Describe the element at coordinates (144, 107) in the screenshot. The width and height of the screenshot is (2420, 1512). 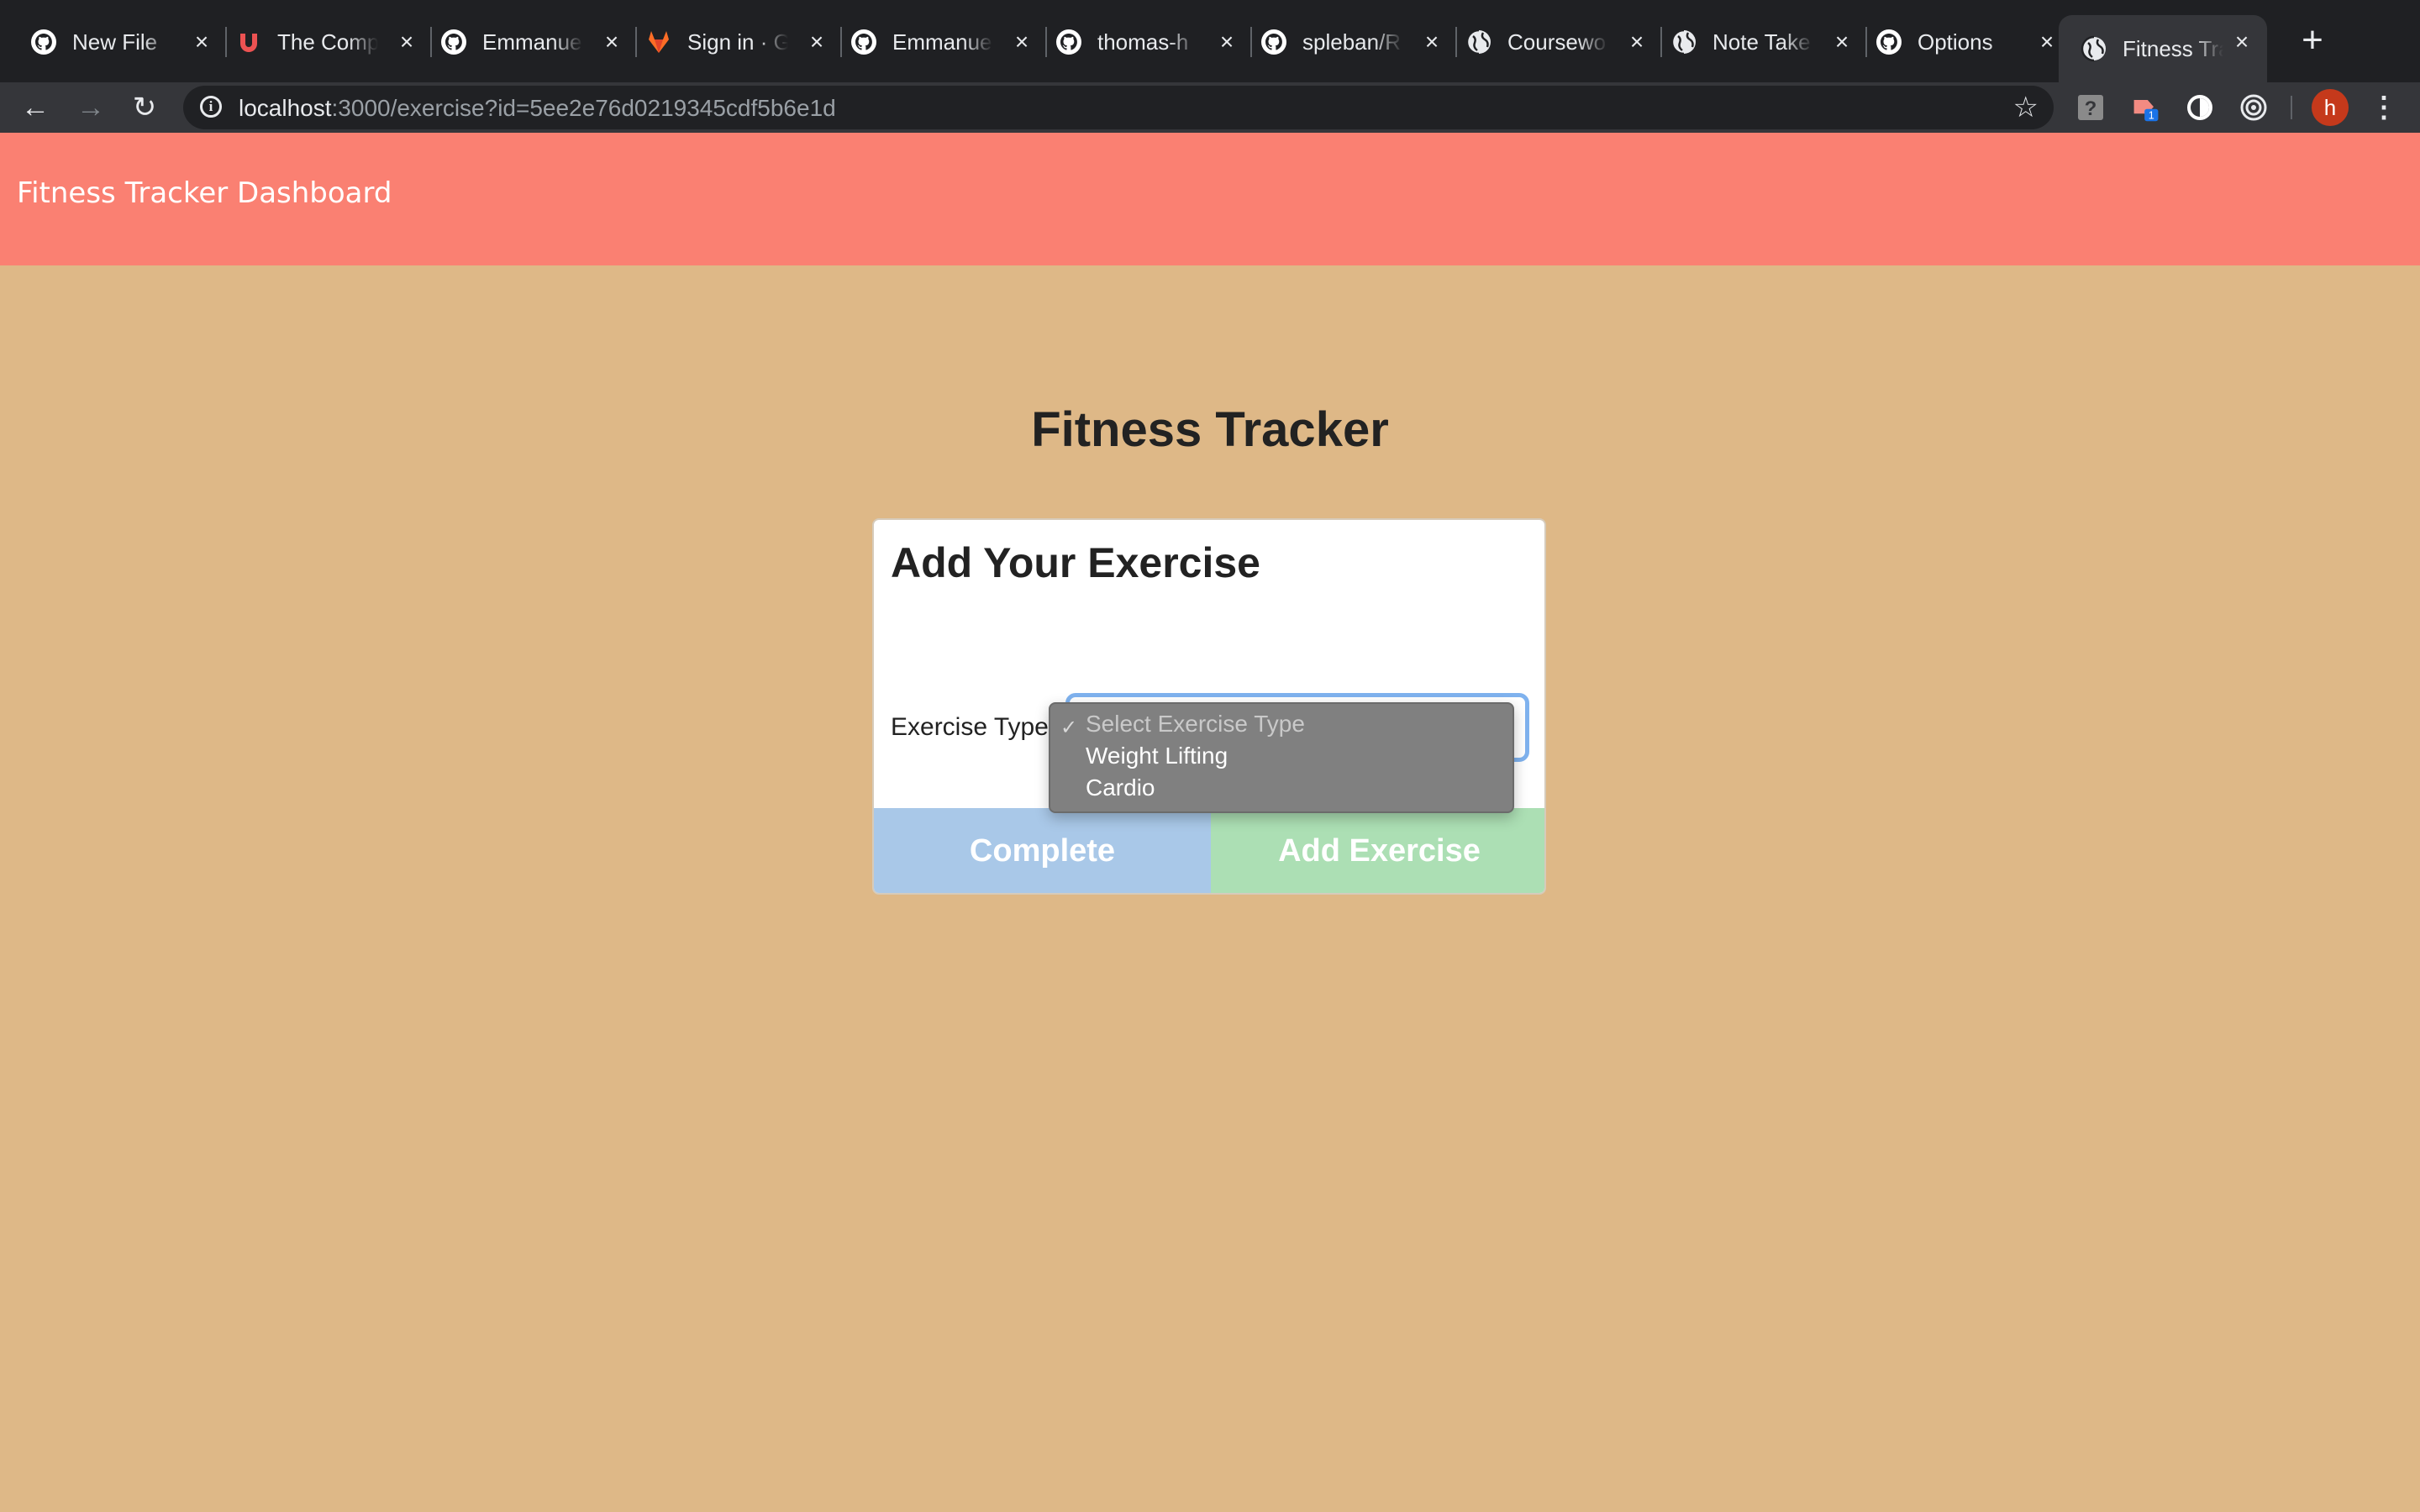
I see `reload-icon: ↻` at that location.